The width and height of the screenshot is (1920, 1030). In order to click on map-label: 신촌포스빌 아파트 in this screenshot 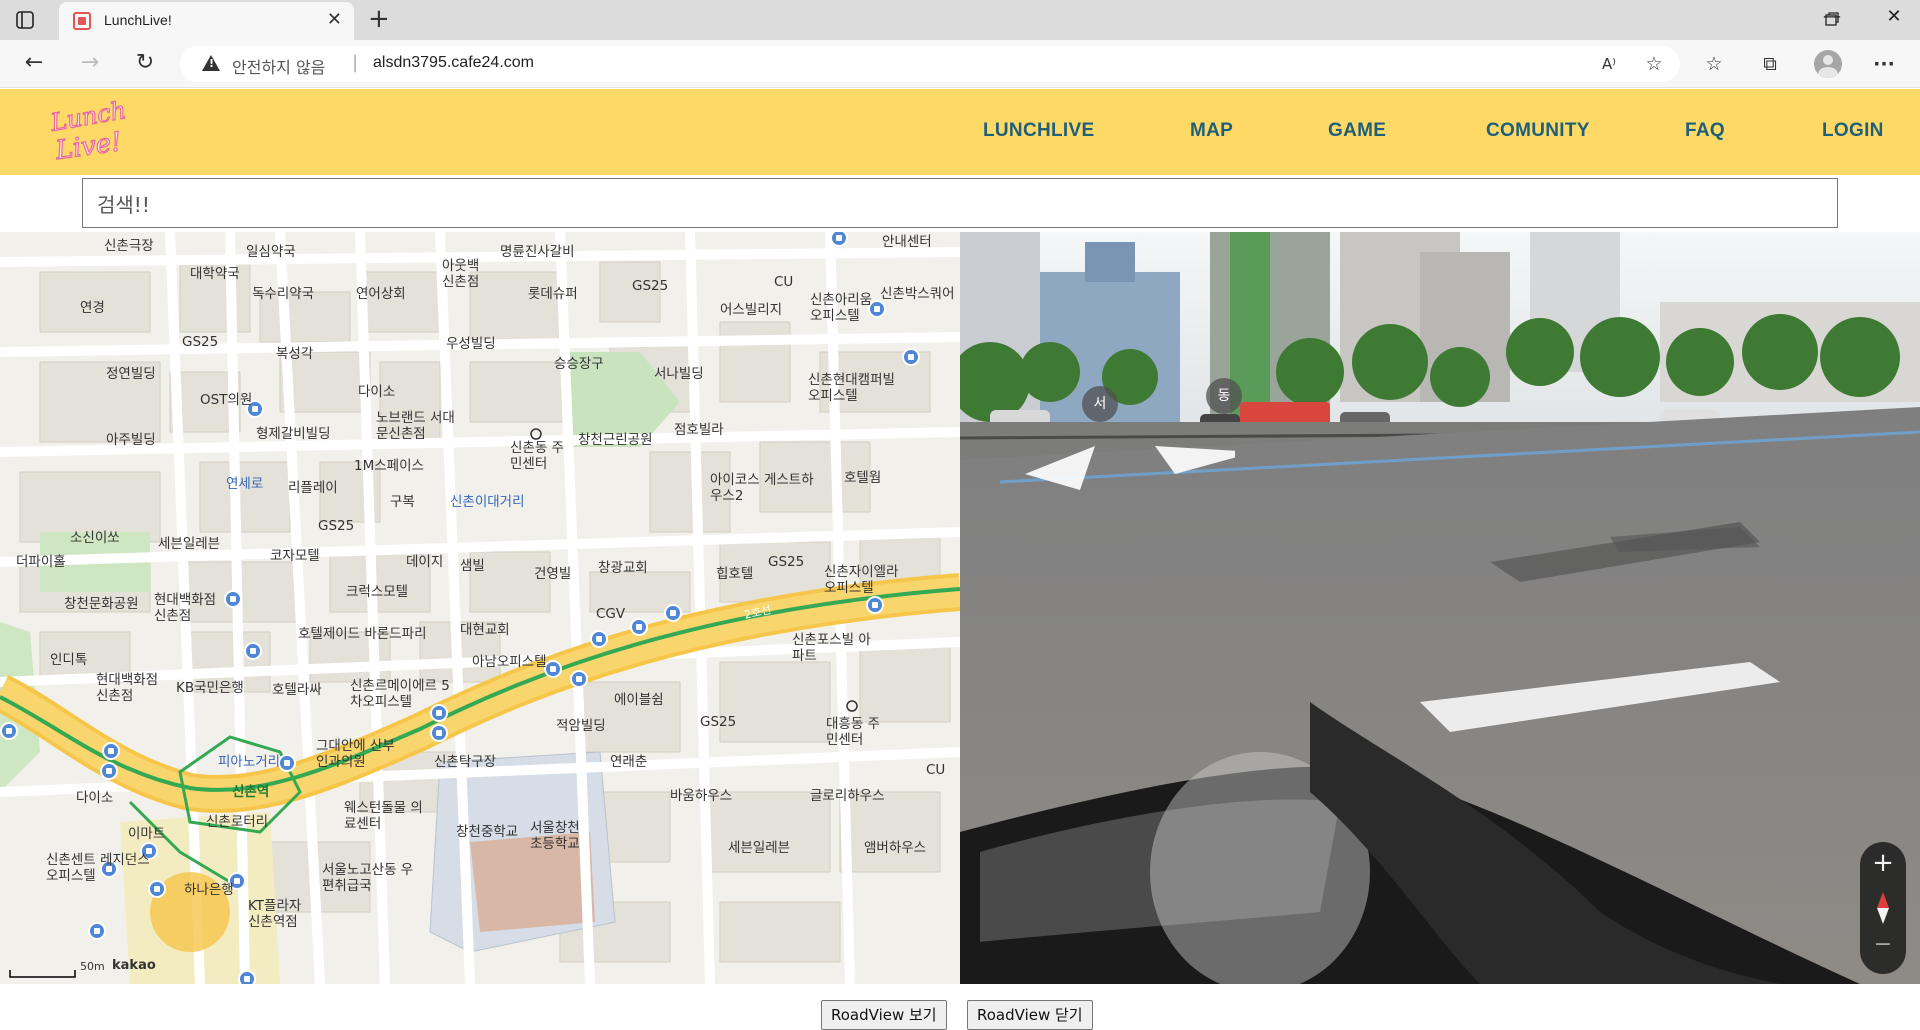, I will do `click(831, 648)`.